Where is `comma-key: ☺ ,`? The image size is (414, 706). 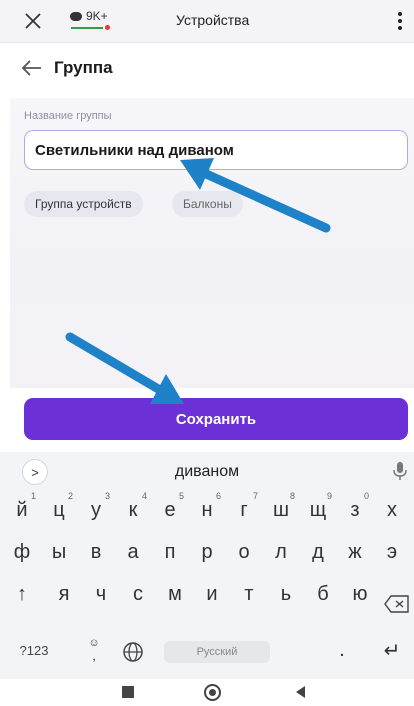 comma-key: ☺ , is located at coordinates (94, 650).